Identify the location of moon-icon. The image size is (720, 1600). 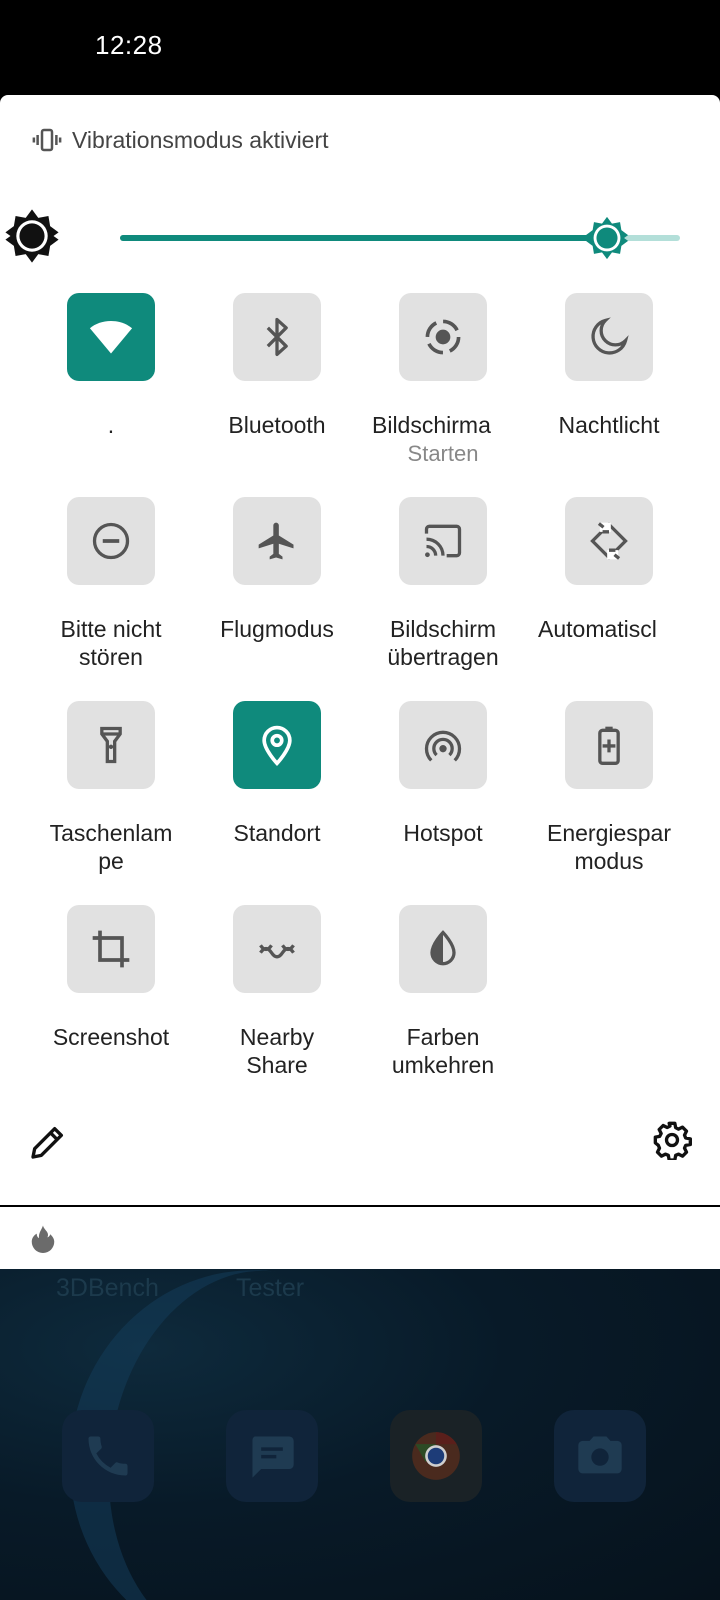
(610, 336).